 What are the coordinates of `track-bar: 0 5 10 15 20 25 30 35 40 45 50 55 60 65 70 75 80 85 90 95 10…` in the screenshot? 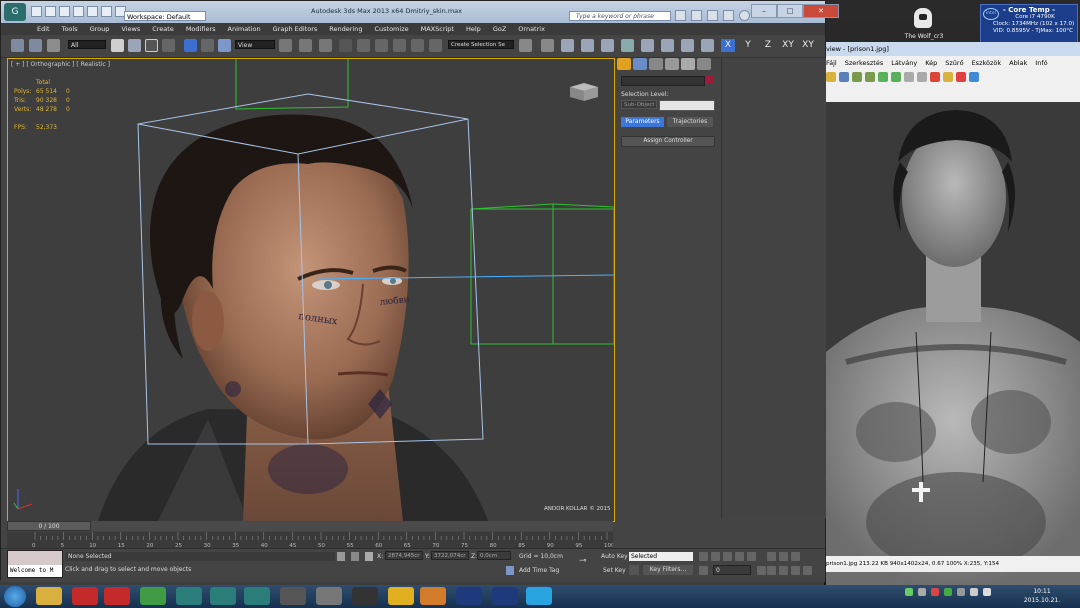 It's located at (310, 540).